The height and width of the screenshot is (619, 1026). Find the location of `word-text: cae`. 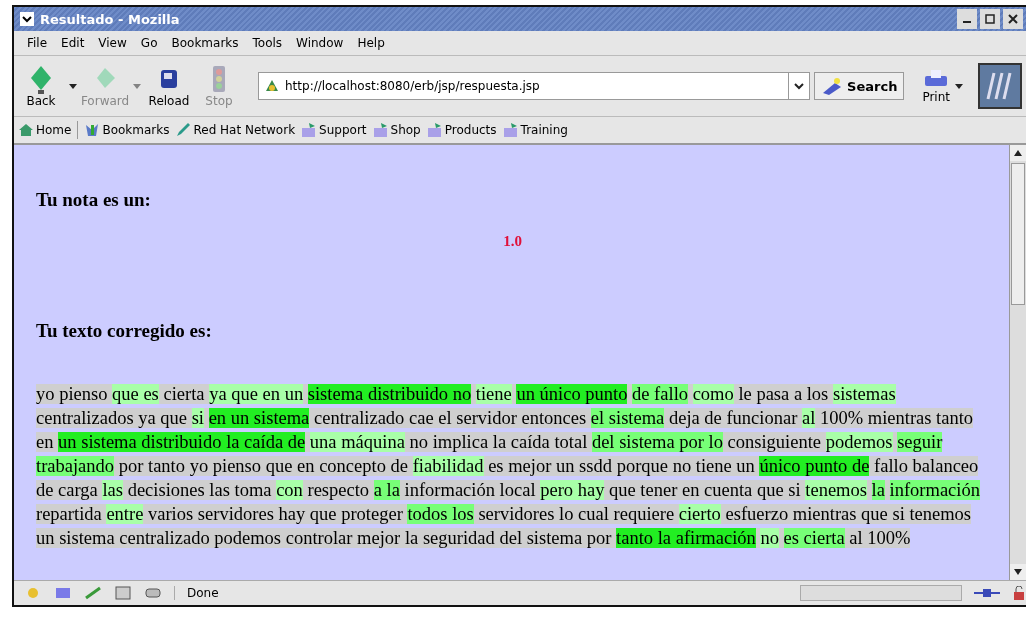

word-text: cae is located at coordinates (421, 418).